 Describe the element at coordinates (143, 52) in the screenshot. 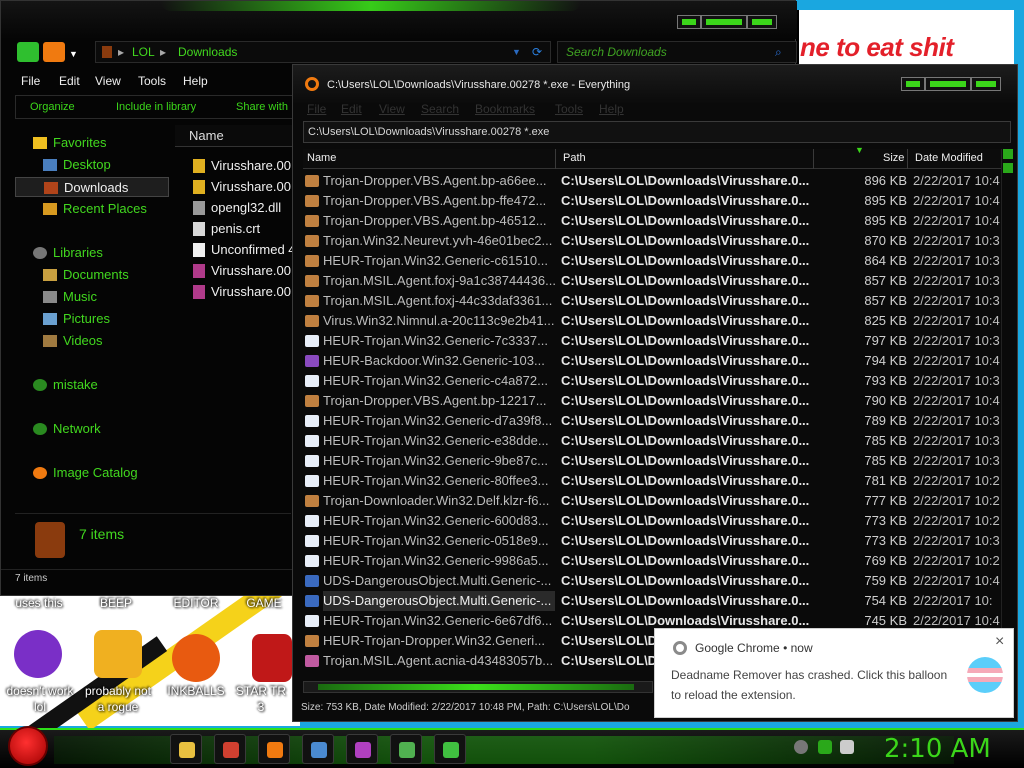

I see `breadcrumb-item: LOL` at that location.